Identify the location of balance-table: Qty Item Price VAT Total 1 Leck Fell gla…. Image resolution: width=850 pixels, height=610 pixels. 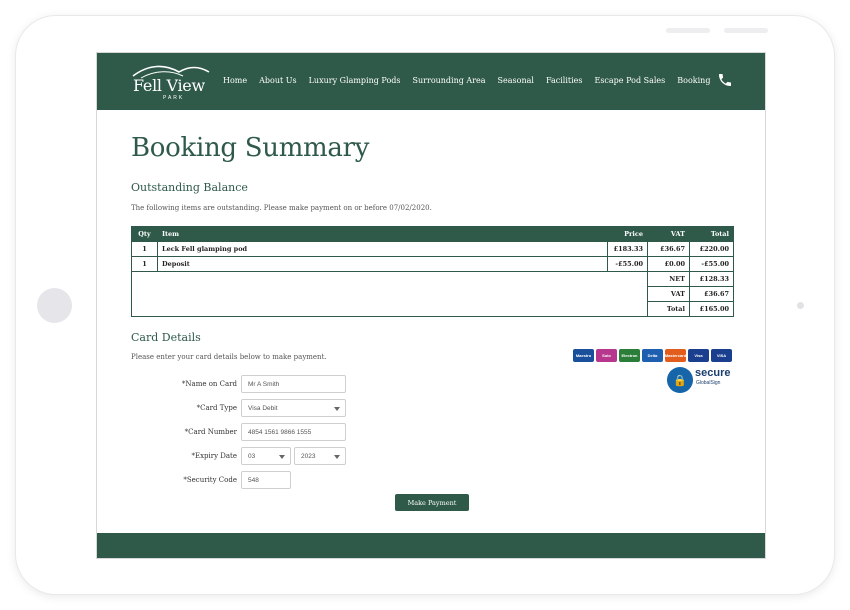
(432, 271).